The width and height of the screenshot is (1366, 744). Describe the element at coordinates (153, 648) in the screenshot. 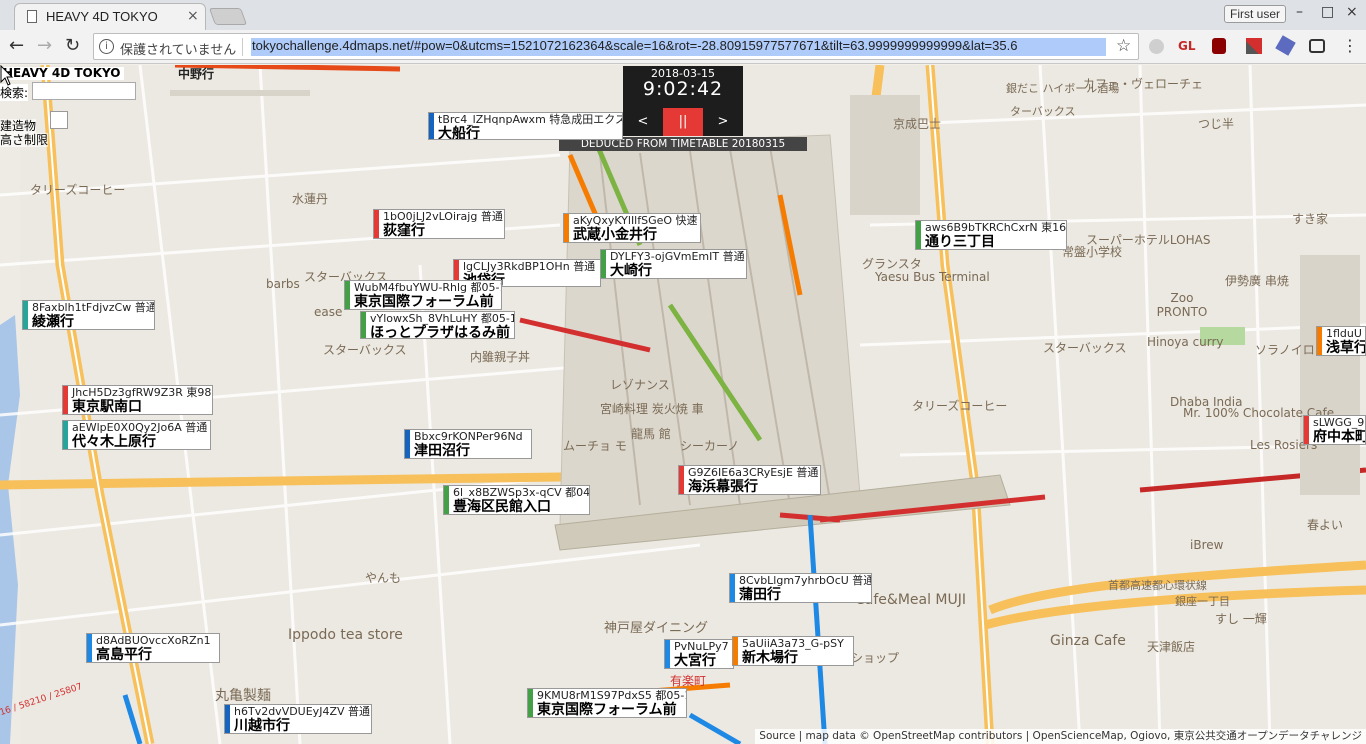

I see `train-label: d8AdBUOvccXoRZn1 高島平行` at that location.